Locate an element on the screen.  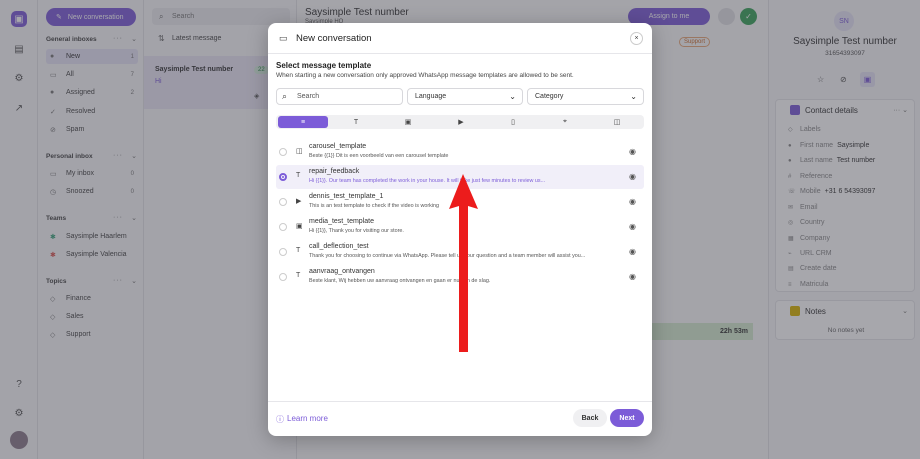
annotation-arrow-shape is located at coordinates (463, 263).